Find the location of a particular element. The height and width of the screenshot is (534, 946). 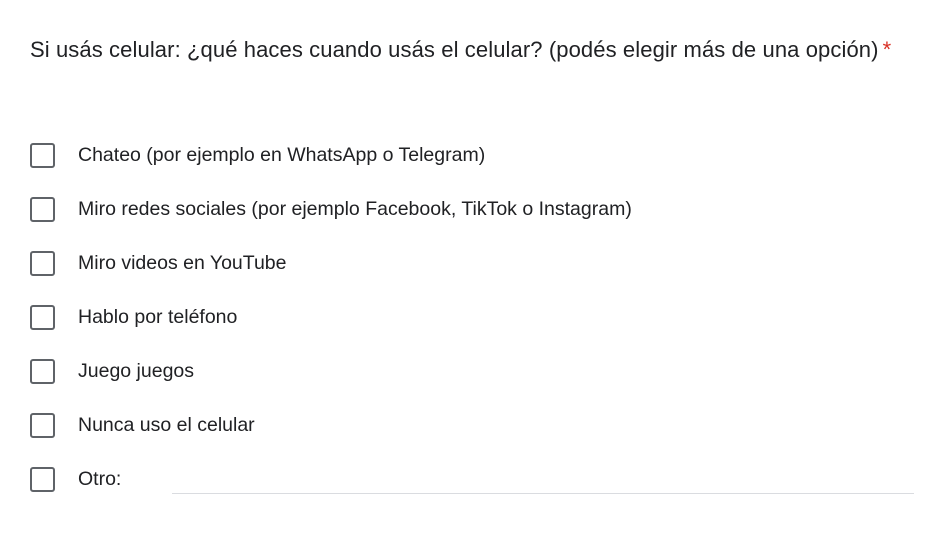

option-label: Otro: is located at coordinates (100, 479).